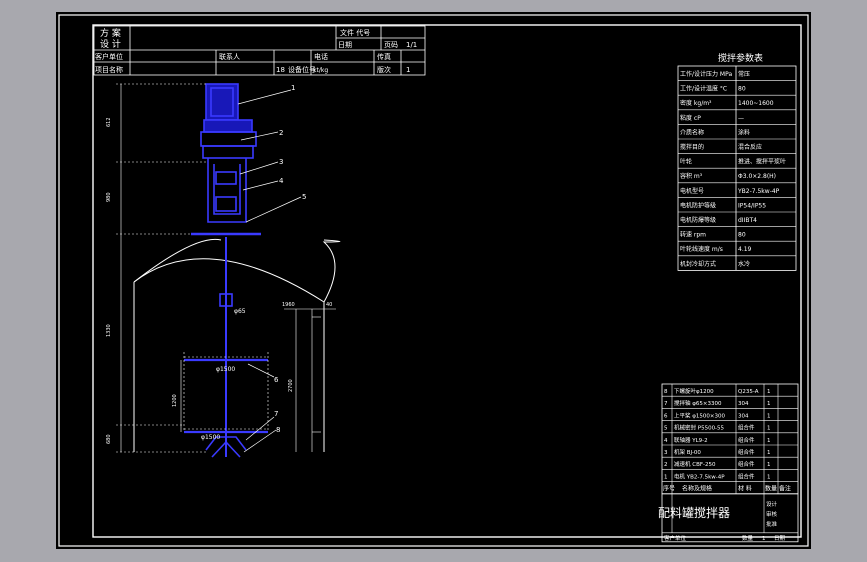 The height and width of the screenshot is (562, 867). What do you see at coordinates (281, 133) in the screenshot?
I see `part-number-2: 2` at bounding box center [281, 133].